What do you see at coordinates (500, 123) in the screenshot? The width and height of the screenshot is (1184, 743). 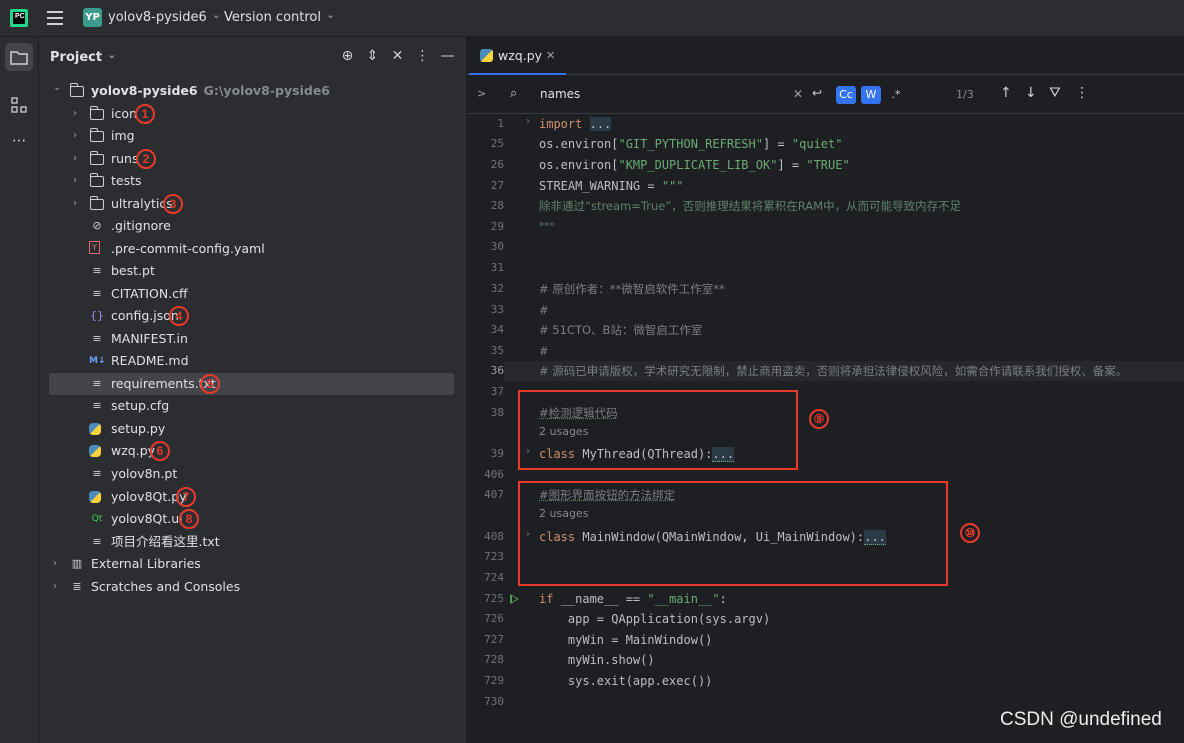 I see `line-number: 1` at bounding box center [500, 123].